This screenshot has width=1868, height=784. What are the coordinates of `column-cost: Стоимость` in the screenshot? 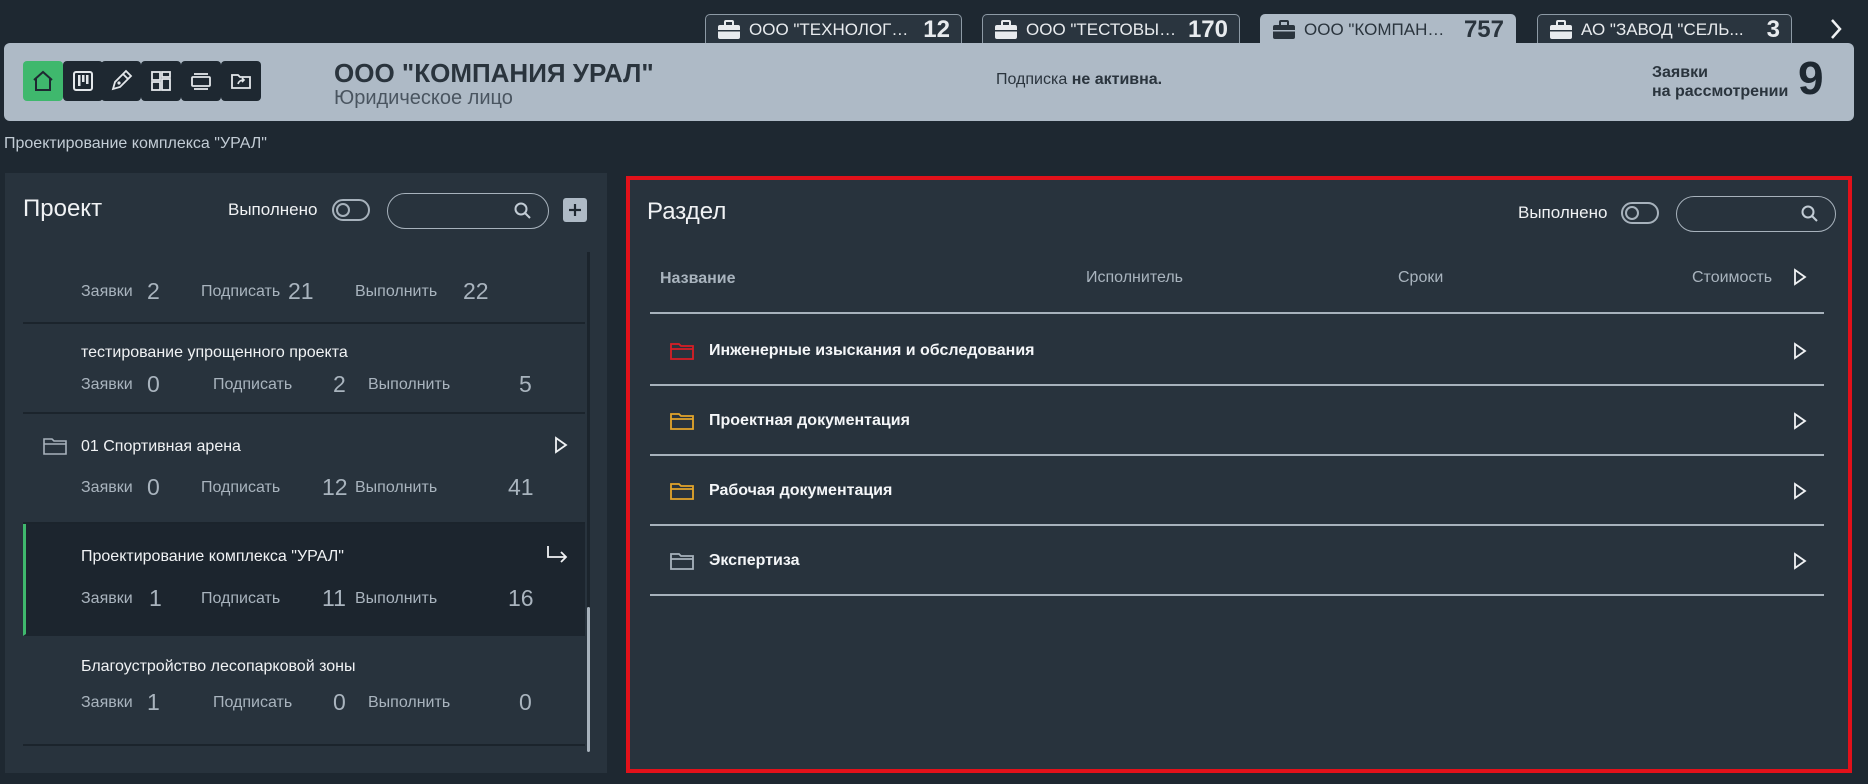 It's located at (1732, 278).